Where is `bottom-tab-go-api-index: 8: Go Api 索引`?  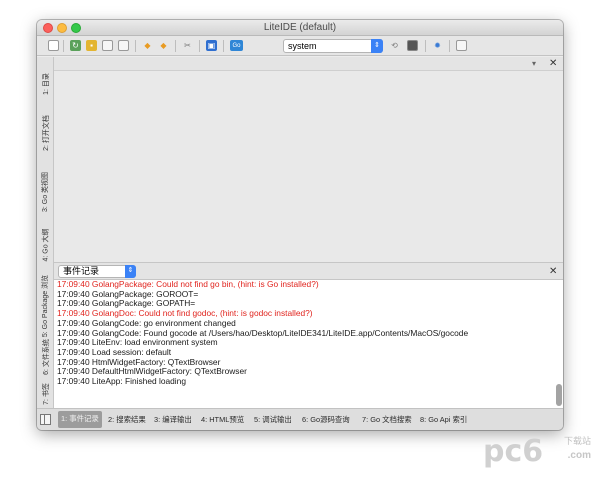
bottom-tab-go-api-index: 8: Go Api 索引 is located at coordinates (443, 419).